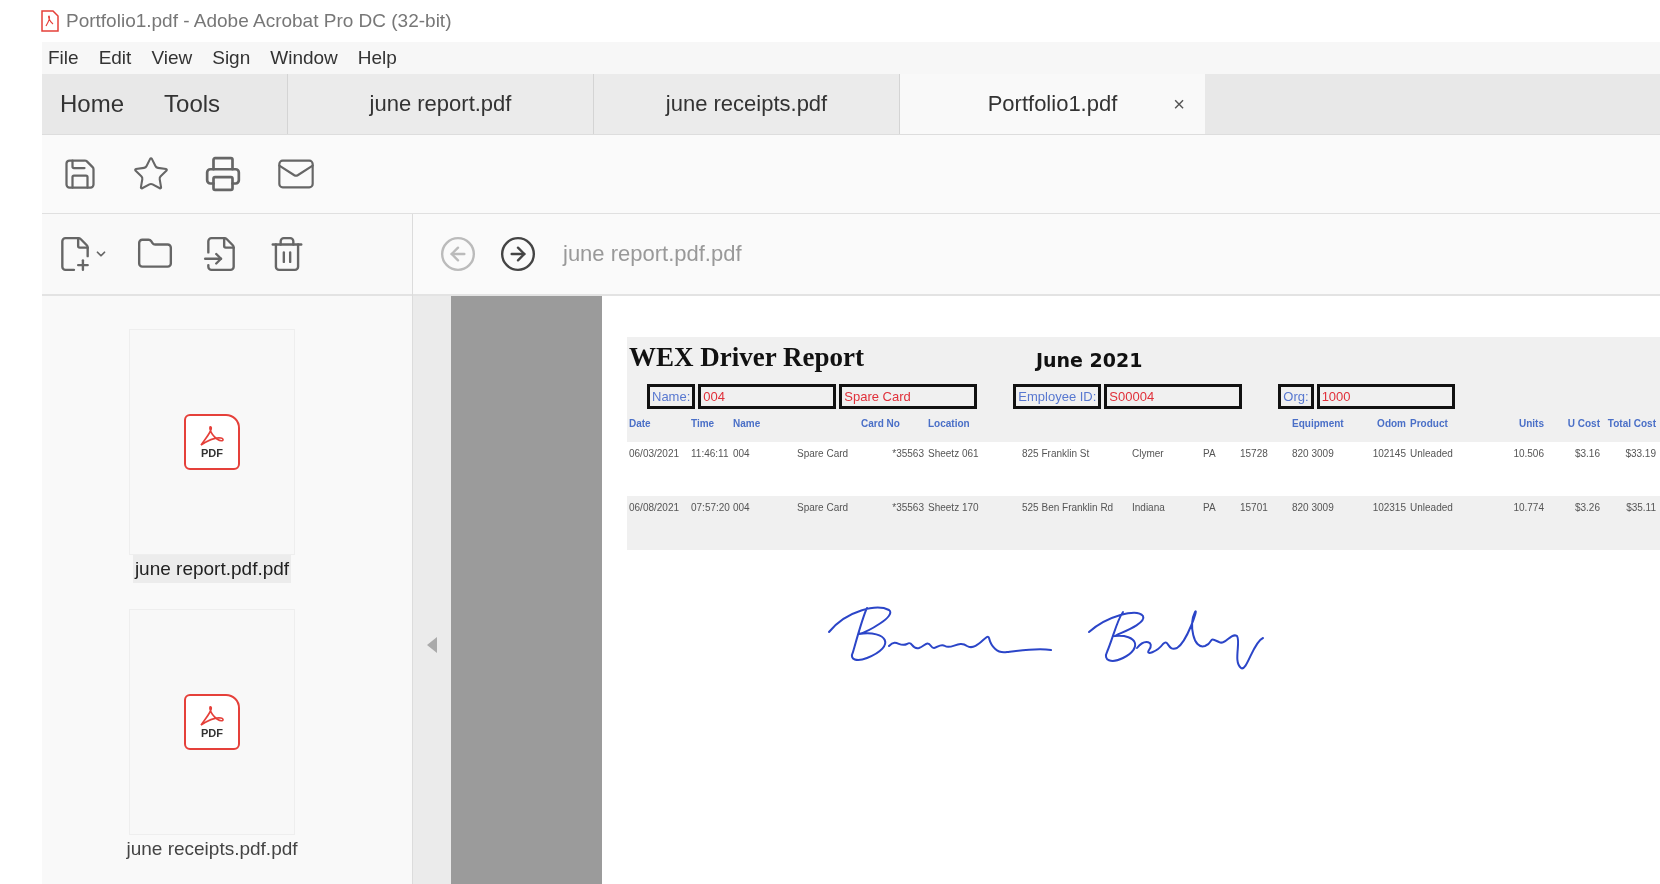  I want to click on report-title: WEX Driver Report, so click(747, 357).